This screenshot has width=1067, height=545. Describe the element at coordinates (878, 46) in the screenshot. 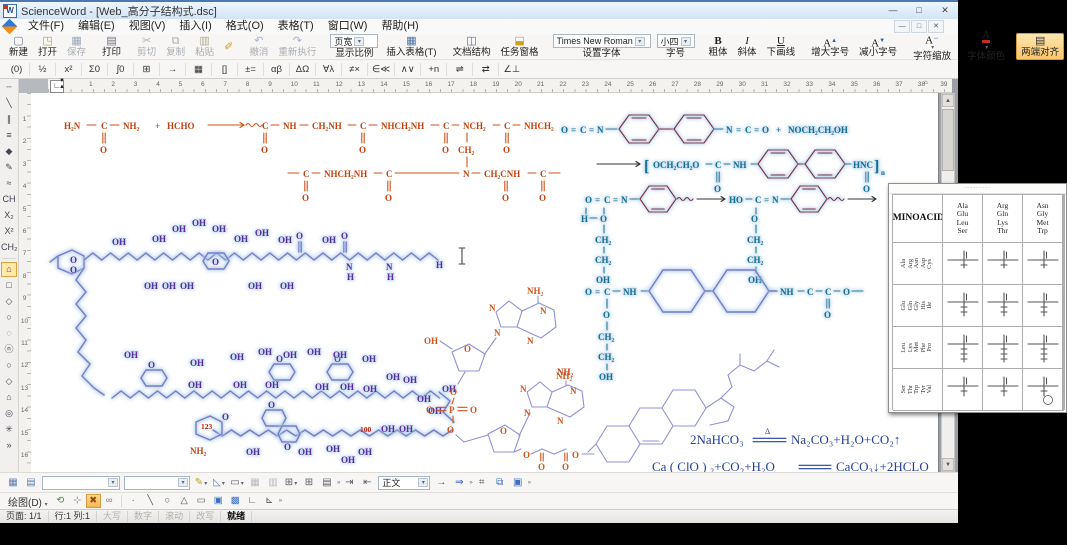

I see `shrink-font-button: A▼ 减小字号` at that location.